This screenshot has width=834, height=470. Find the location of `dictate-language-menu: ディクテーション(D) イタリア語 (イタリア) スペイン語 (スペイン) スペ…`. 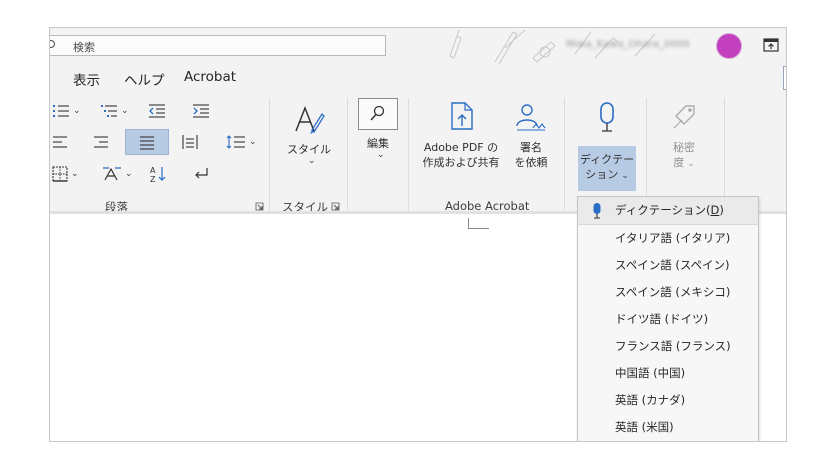

dictate-language-menu: ディクテーション(D) イタリア語 (イタリア) スペイン語 (スペイン) スペ… is located at coordinates (668, 318).